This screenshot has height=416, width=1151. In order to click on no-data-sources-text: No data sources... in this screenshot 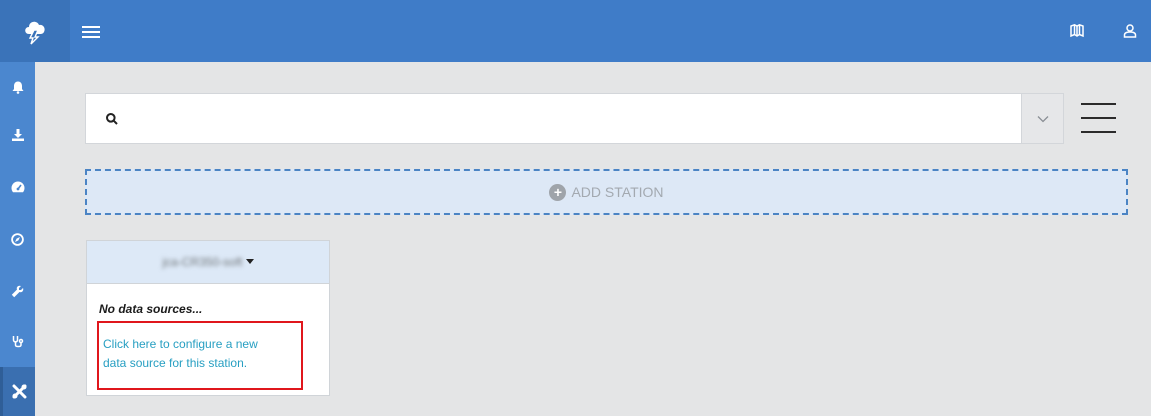, I will do `click(151, 309)`.